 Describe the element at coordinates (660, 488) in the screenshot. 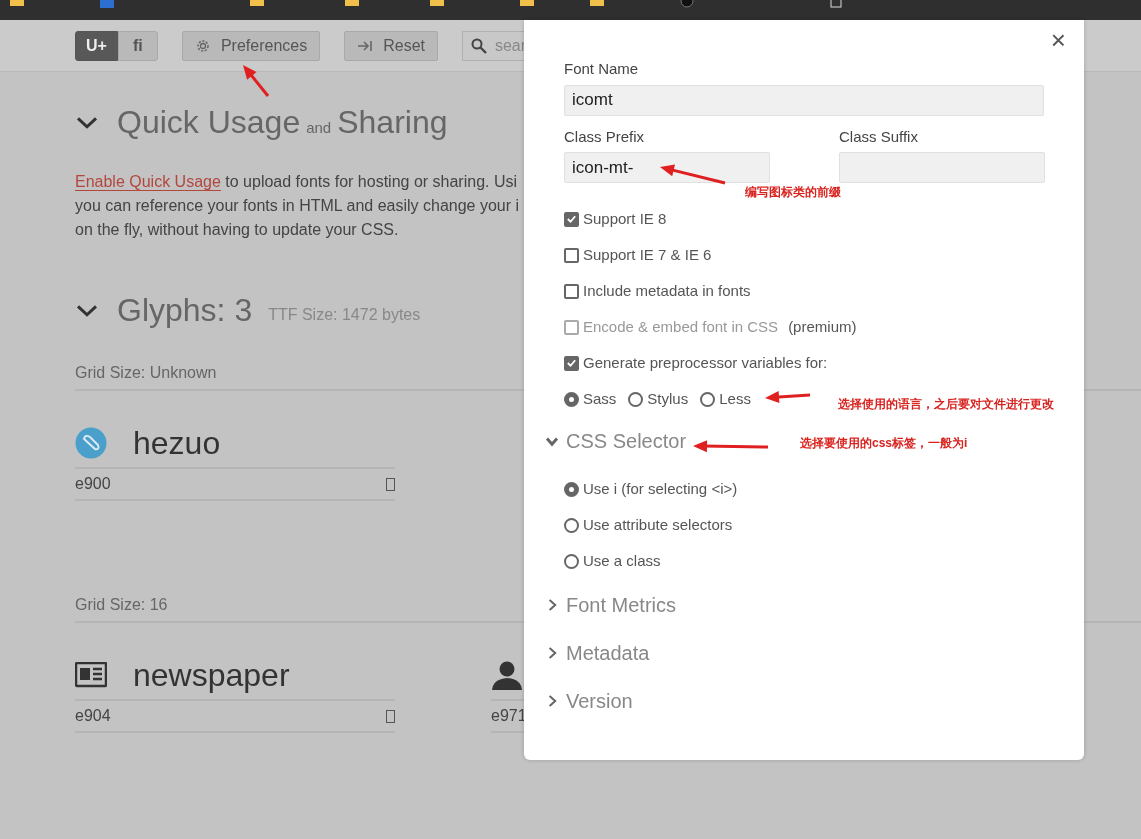

I see `radio-label: Use i (for selecting <i>)` at that location.